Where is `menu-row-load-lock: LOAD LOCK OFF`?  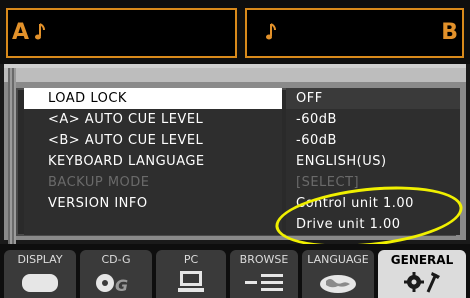
menu-row-load-lock: LOAD LOCK OFF is located at coordinates (243, 98).